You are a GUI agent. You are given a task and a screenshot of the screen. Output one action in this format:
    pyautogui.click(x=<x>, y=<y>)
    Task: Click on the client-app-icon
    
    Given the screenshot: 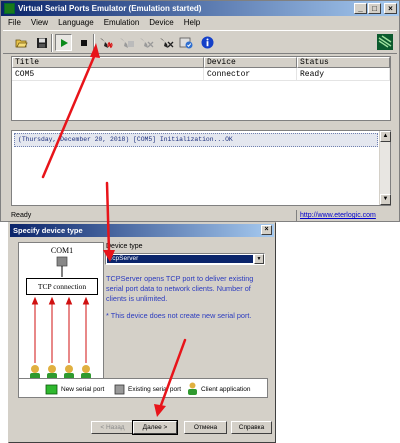 What is the action you would take?
    pyautogui.click(x=192, y=388)
    